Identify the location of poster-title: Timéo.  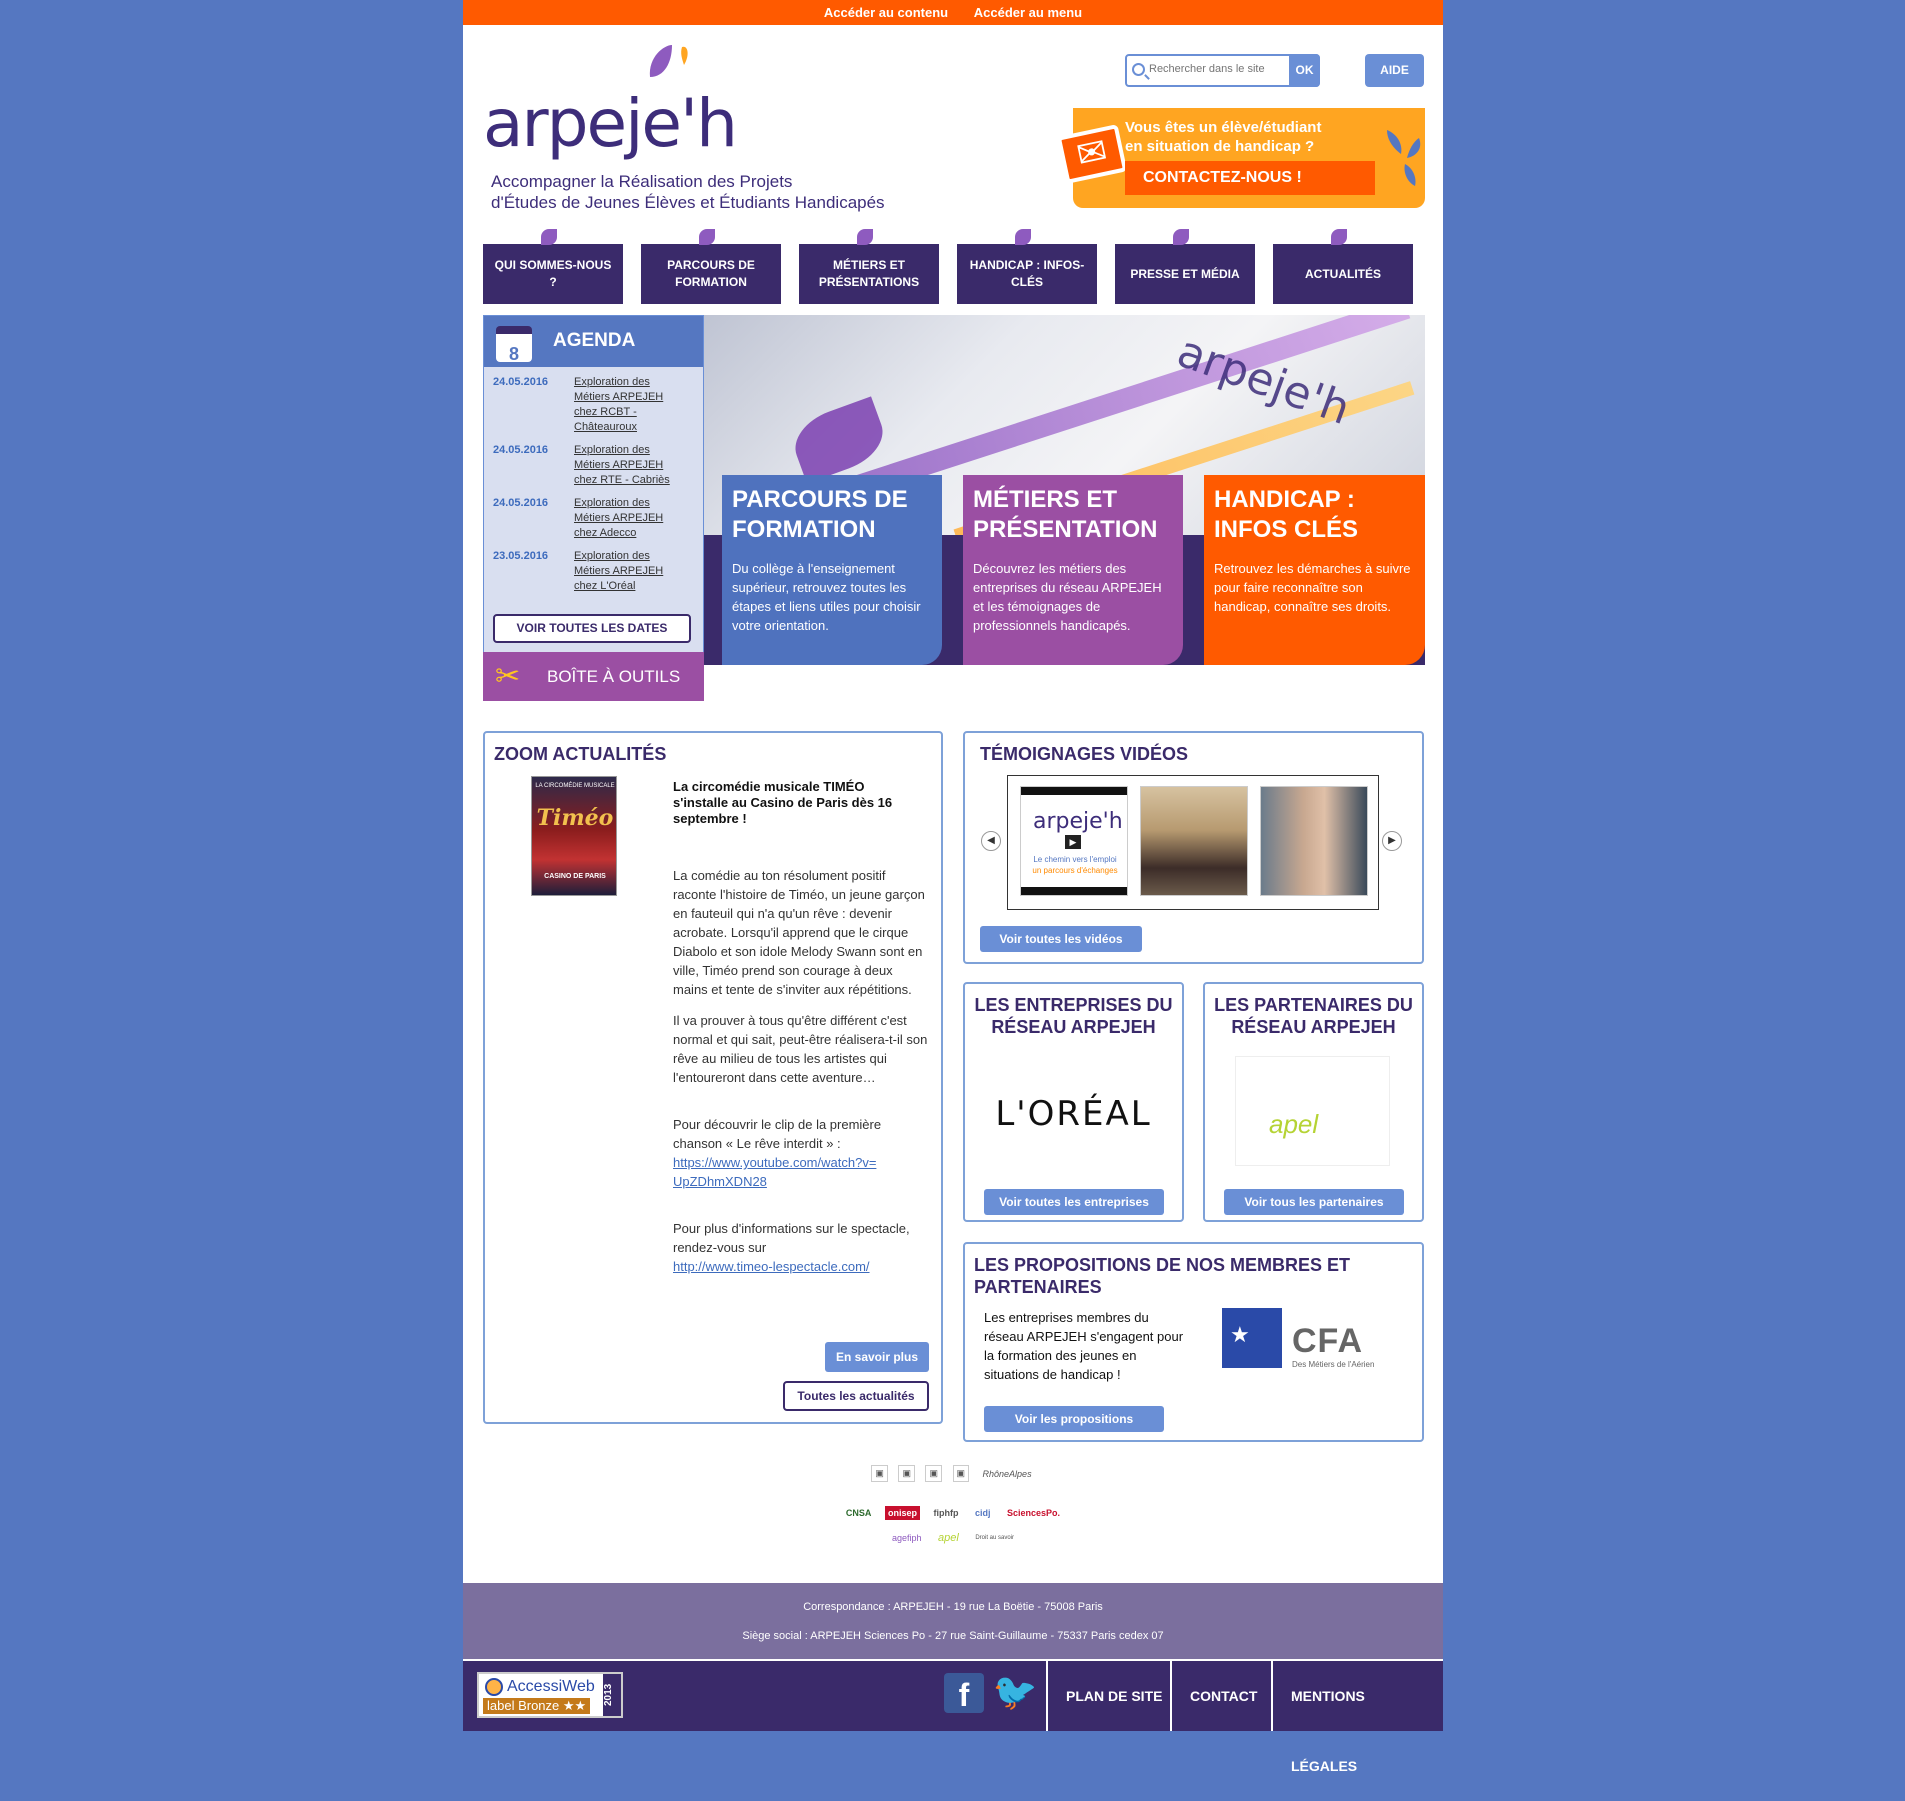
(575, 818).